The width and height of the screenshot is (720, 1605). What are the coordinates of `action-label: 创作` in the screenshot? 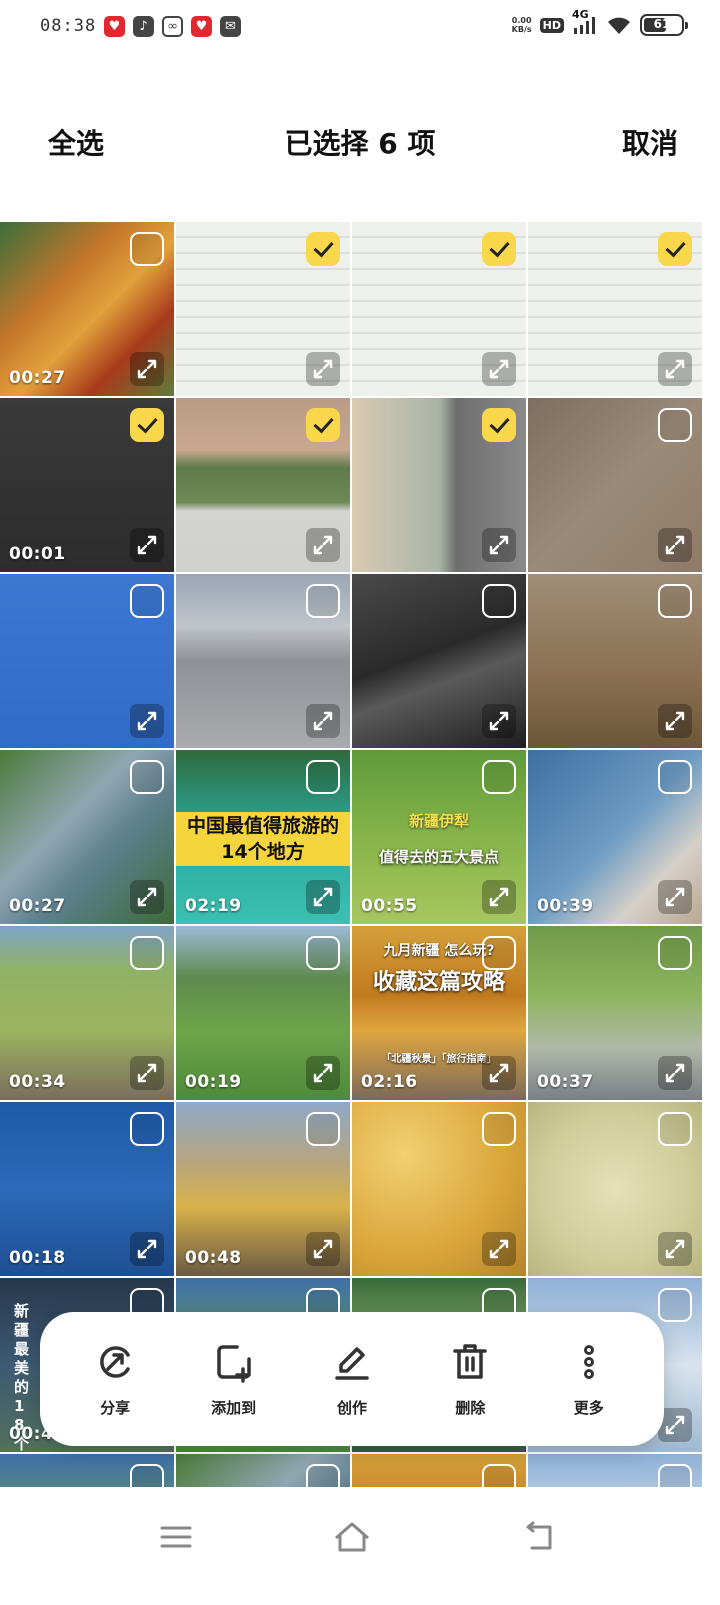 It's located at (351, 1407).